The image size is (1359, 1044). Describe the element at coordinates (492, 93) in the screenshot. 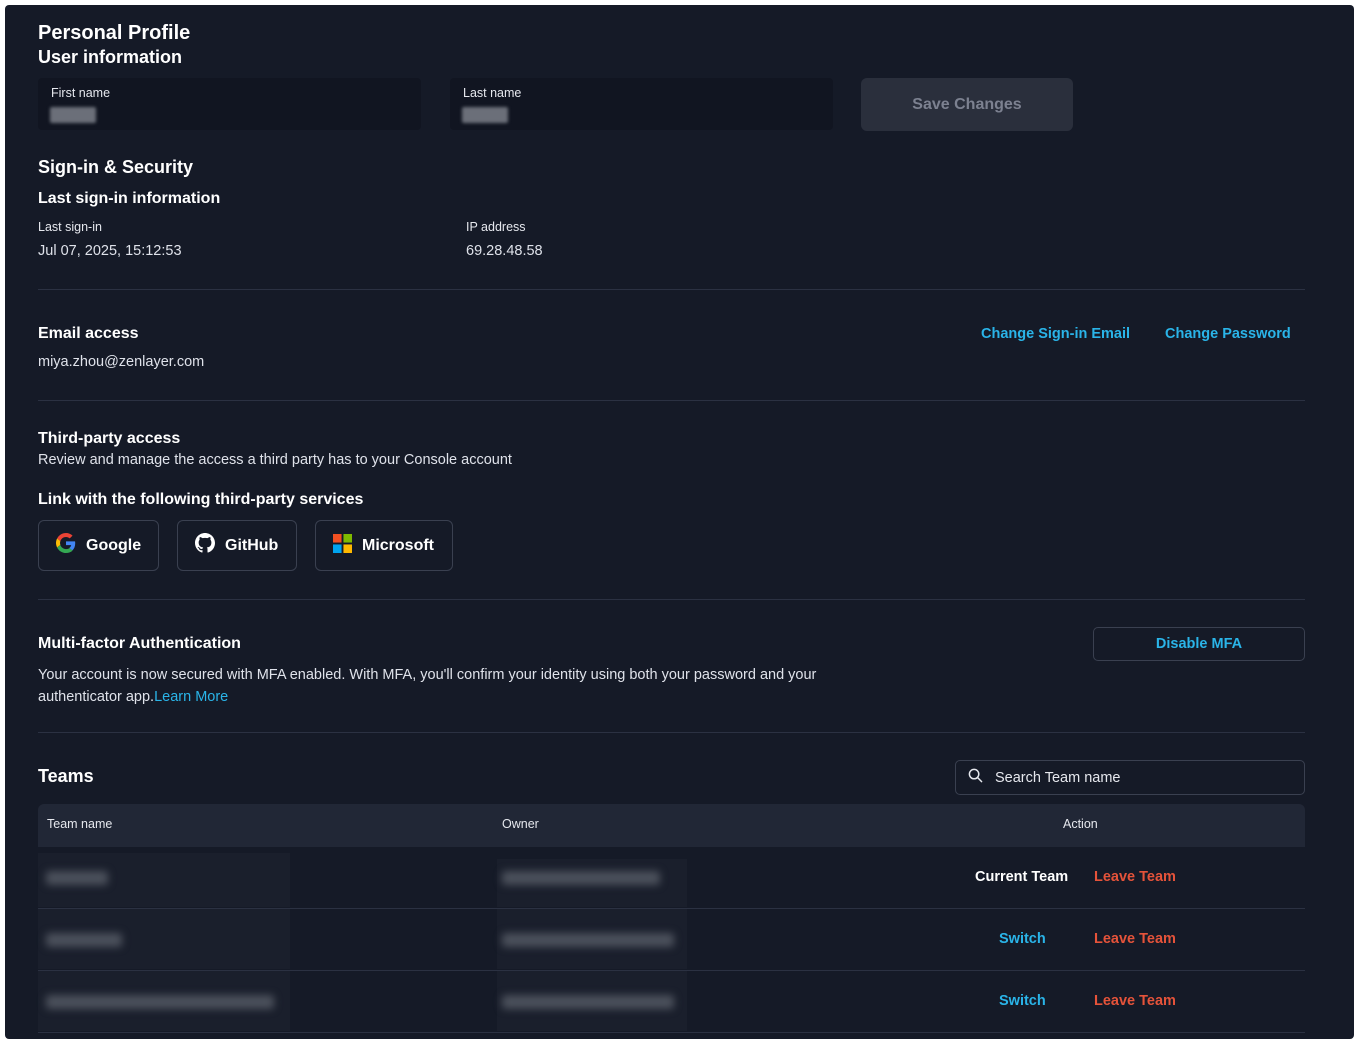

I see `last-name-label: Last name` at that location.